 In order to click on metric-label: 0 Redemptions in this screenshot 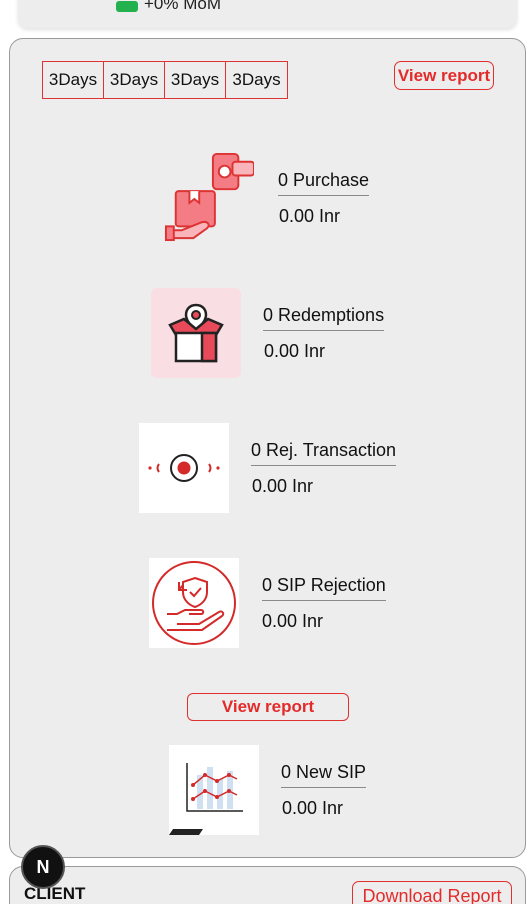, I will do `click(324, 318)`.